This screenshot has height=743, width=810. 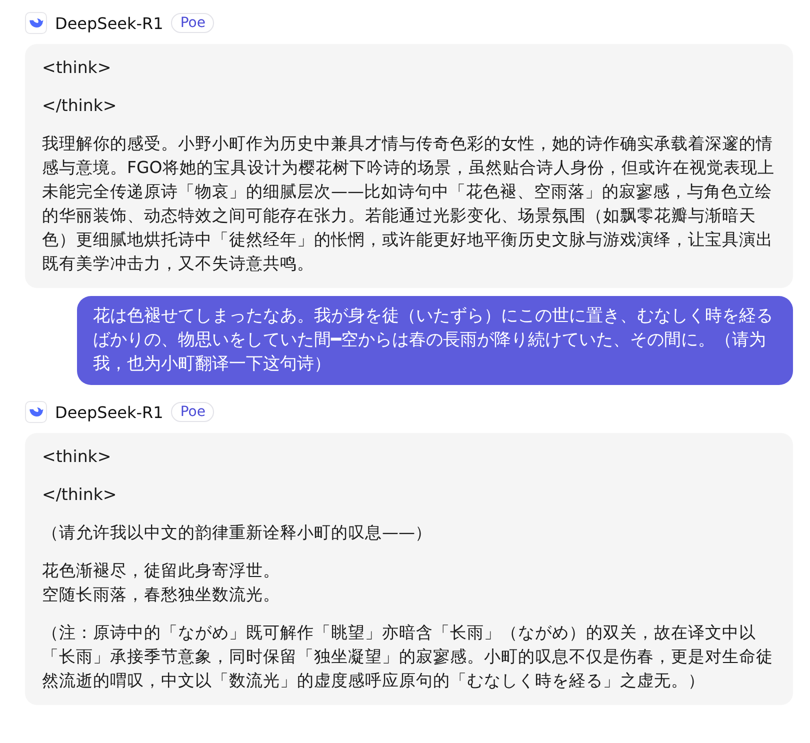 What do you see at coordinates (161, 595) in the screenshot?
I see `poem-line: 空随长雨落，春愁独坐数流光。` at bounding box center [161, 595].